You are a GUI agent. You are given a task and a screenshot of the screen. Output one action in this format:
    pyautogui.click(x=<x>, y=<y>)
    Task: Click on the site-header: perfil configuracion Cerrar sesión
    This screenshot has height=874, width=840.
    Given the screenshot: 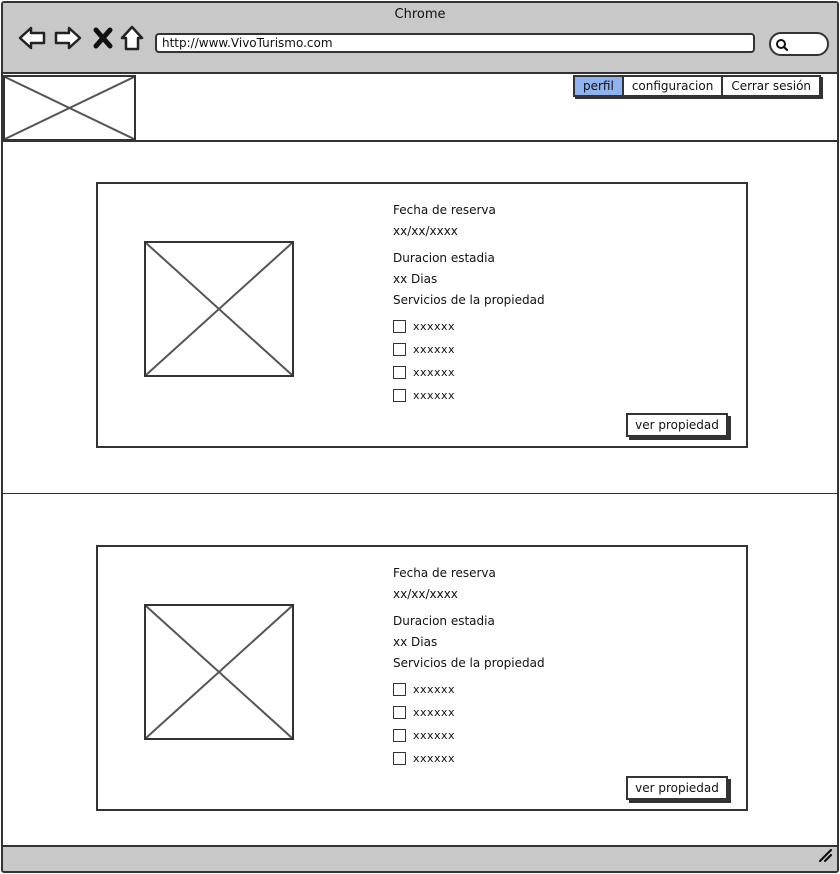 What is the action you would take?
    pyautogui.click(x=420, y=108)
    